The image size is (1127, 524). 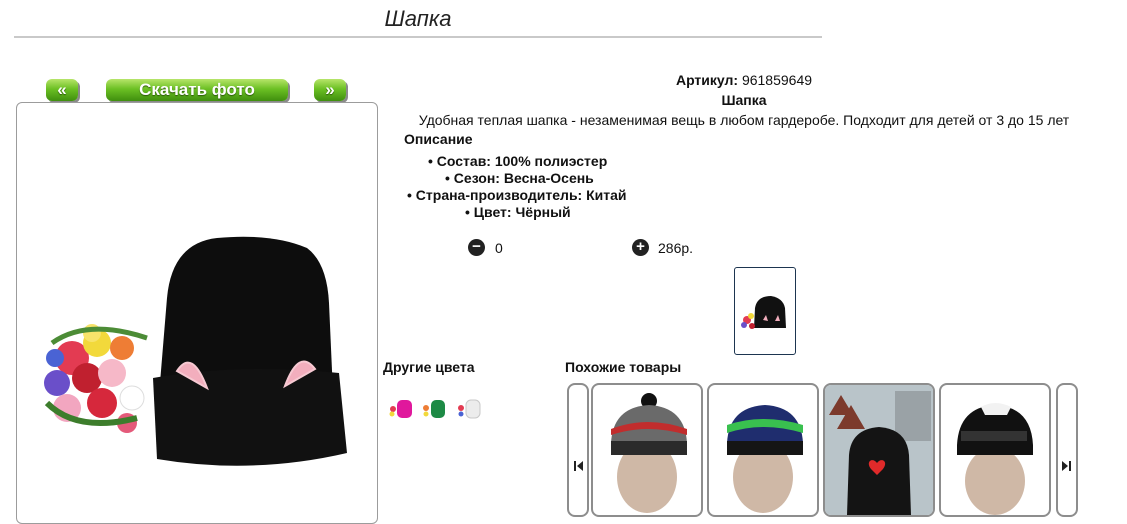 I want to click on color-variant-white, so click(x=468, y=409).